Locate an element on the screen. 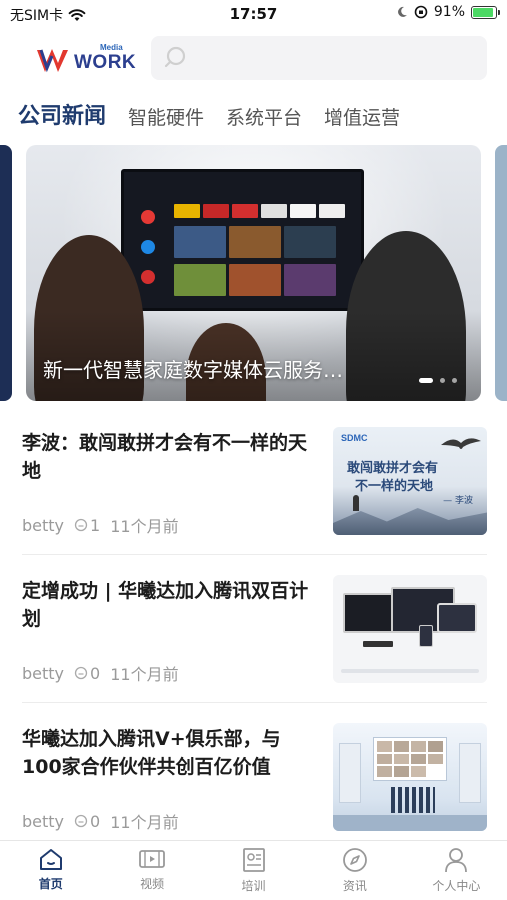 This screenshot has width=507, height=900. next-slide-peek is located at coordinates (501, 273).